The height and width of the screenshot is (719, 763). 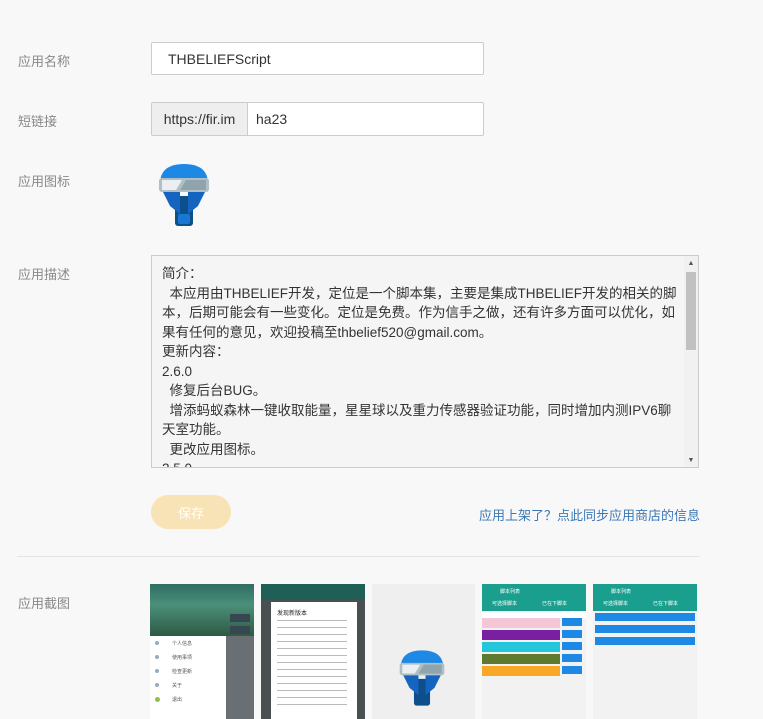 I want to click on update-icon, so click(x=157, y=671).